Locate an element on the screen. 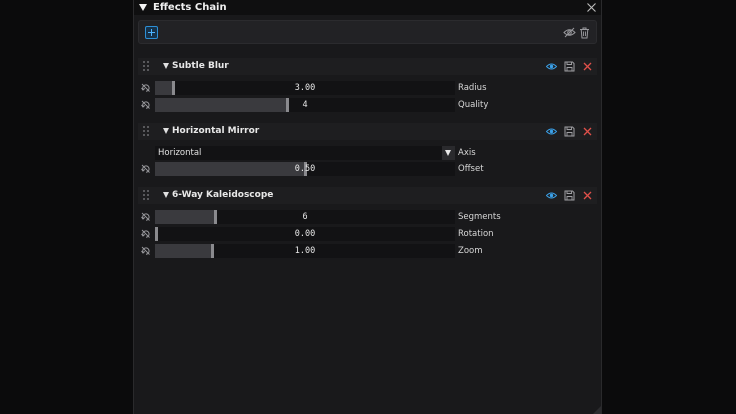 The height and width of the screenshot is (414, 736). effect-header-kaleidoscope: 6-Way Kaleidoscope is located at coordinates (367, 195).